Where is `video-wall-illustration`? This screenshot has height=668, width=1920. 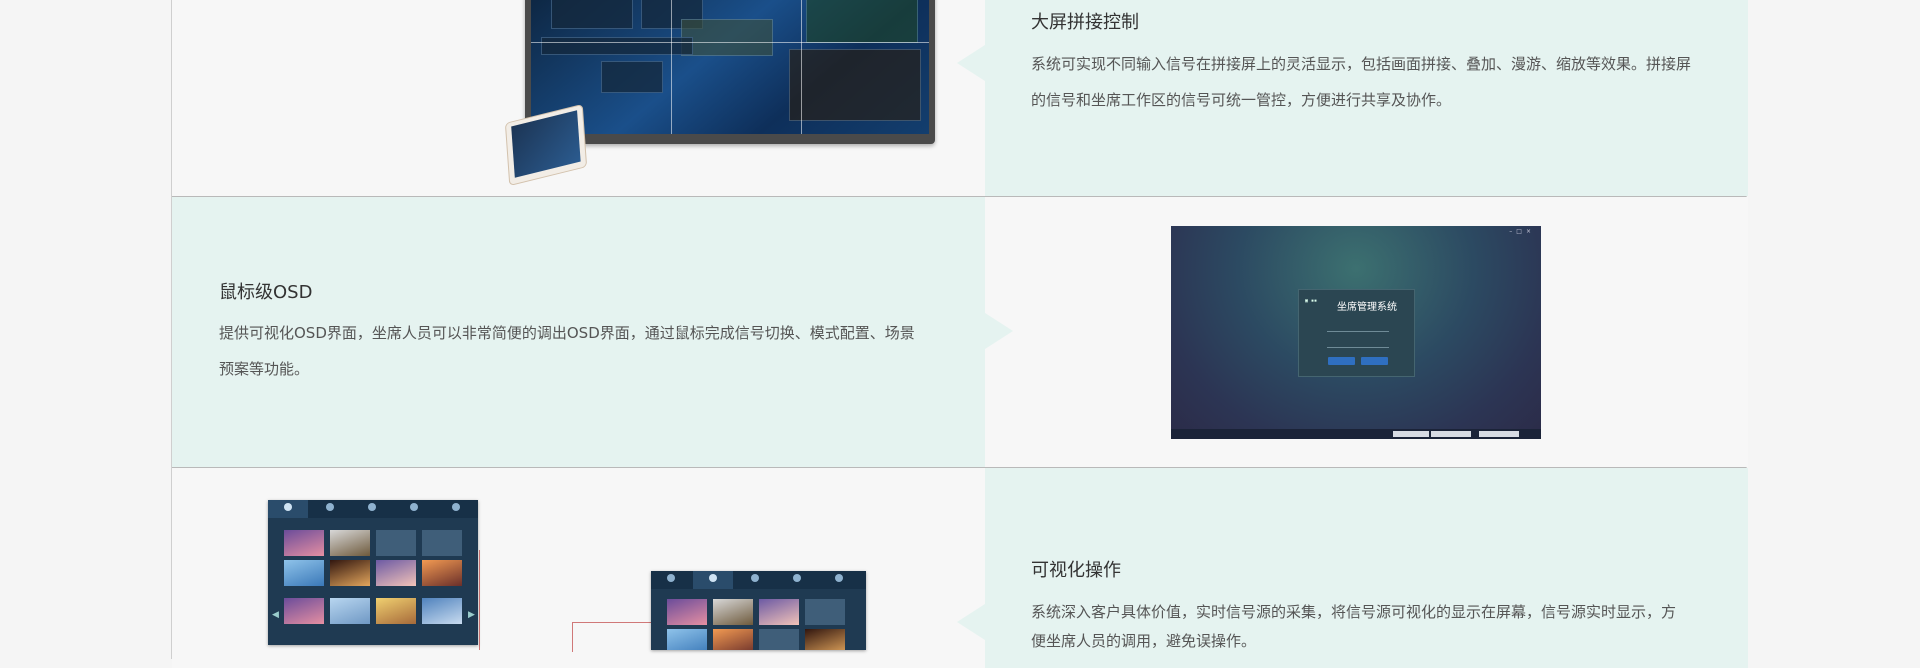 video-wall-illustration is located at coordinates (730, 72).